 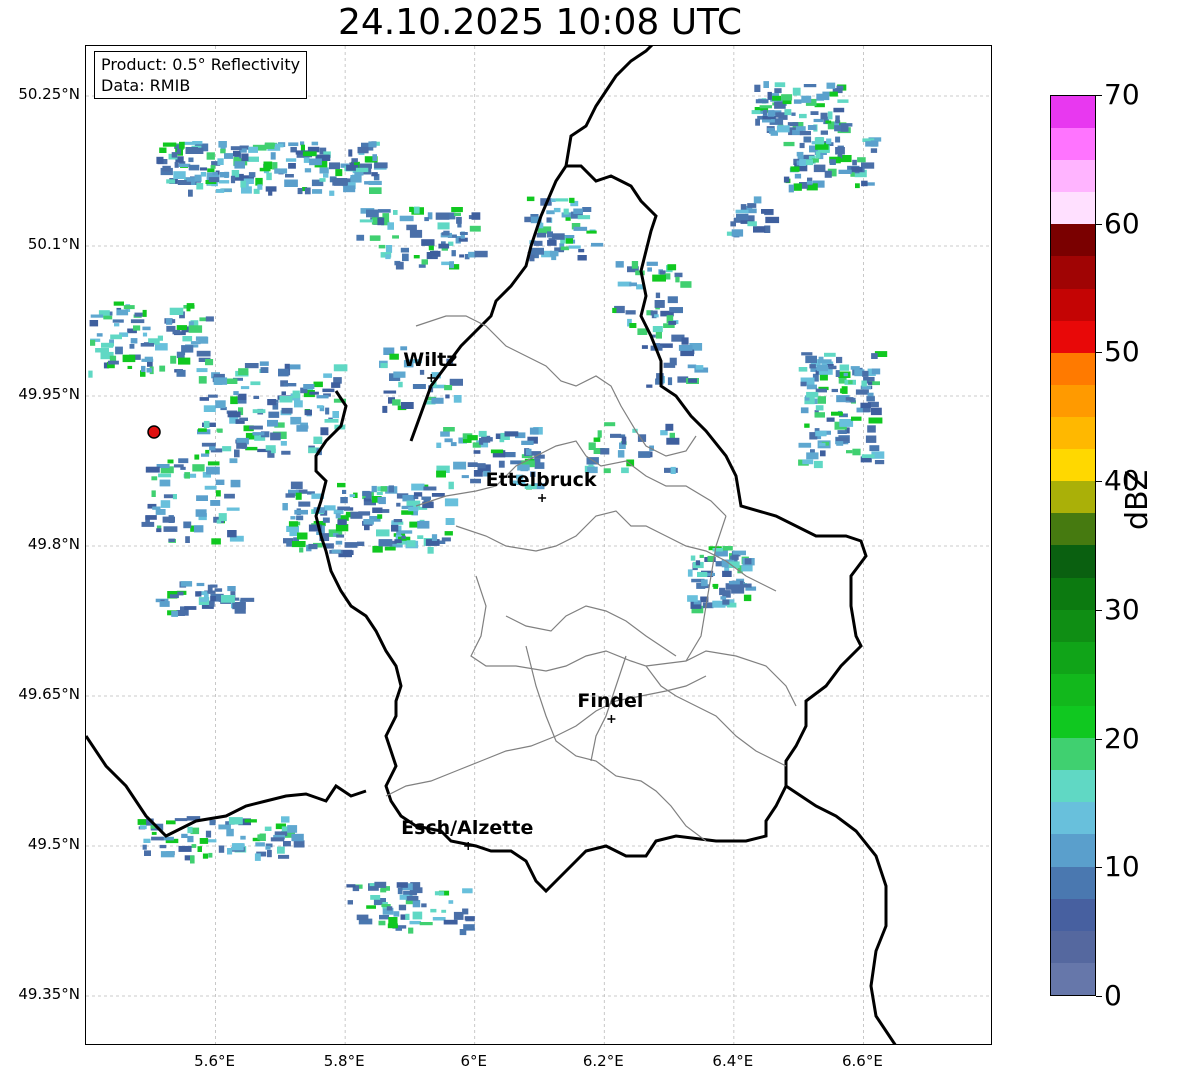 I want to click on city-marker, so click(x=542, y=498).